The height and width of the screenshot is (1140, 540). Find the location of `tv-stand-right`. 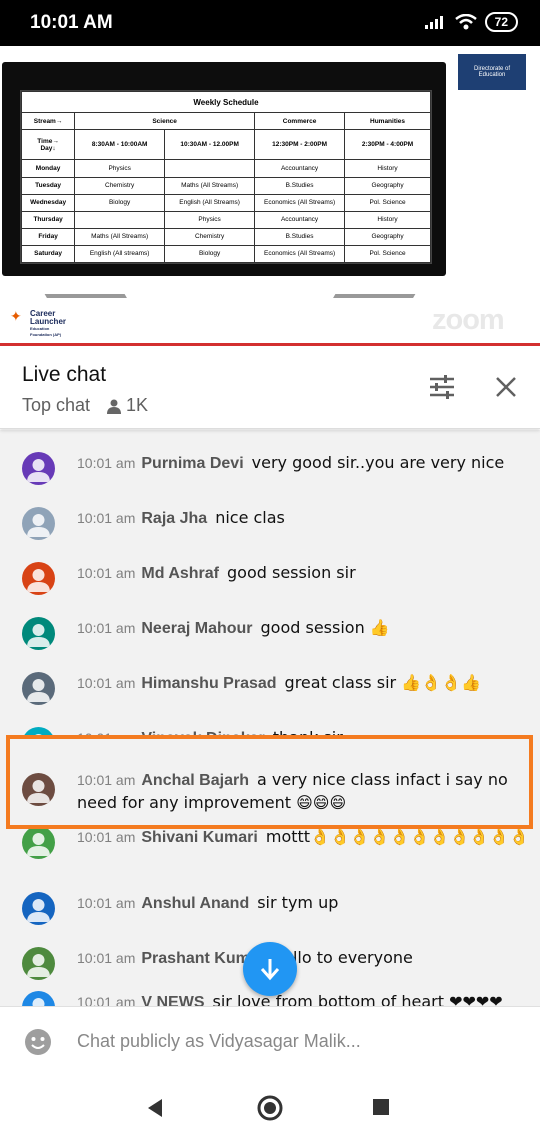

tv-stand-right is located at coordinates (380, 286).